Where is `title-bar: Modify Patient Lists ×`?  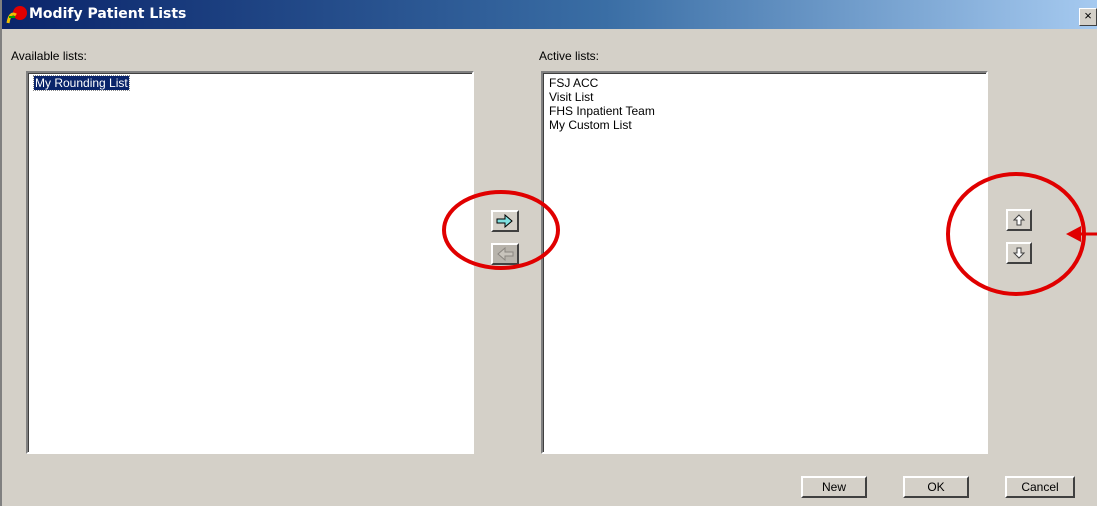
title-bar: Modify Patient Lists × is located at coordinates (549, 14).